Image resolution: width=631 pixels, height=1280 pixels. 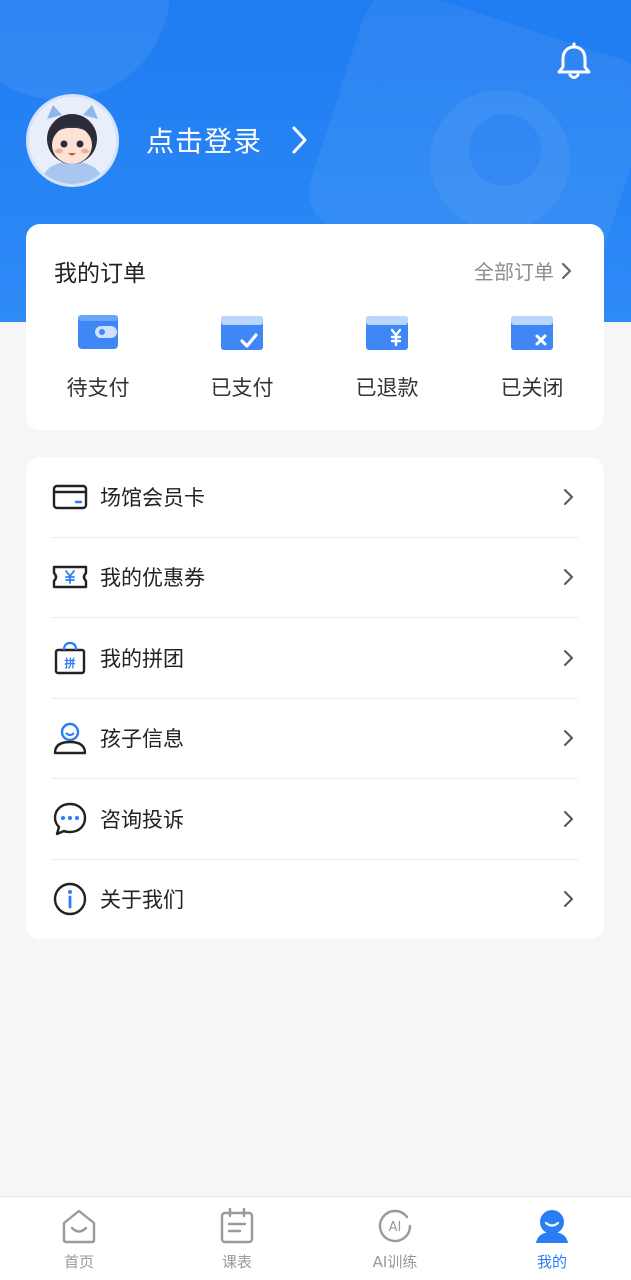 What do you see at coordinates (315, 899) in the screenshot?
I see `menu-item-about-us: 关于我们` at bounding box center [315, 899].